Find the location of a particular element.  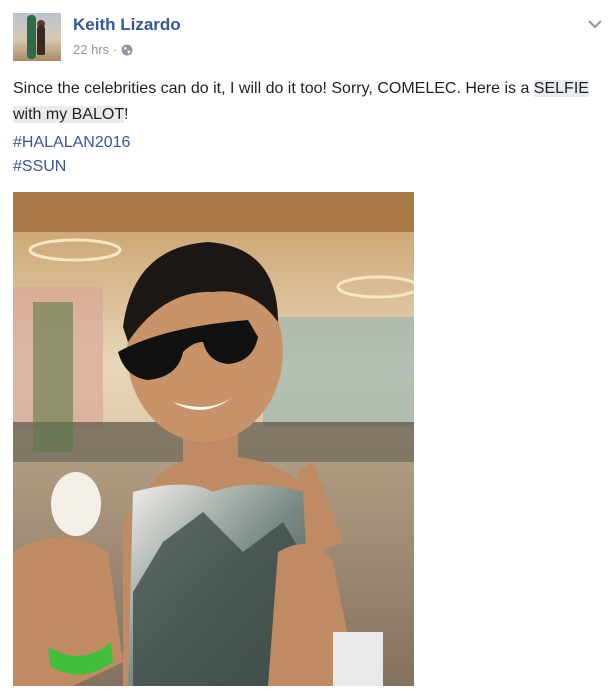

avatar-surfboard is located at coordinates (31, 37).